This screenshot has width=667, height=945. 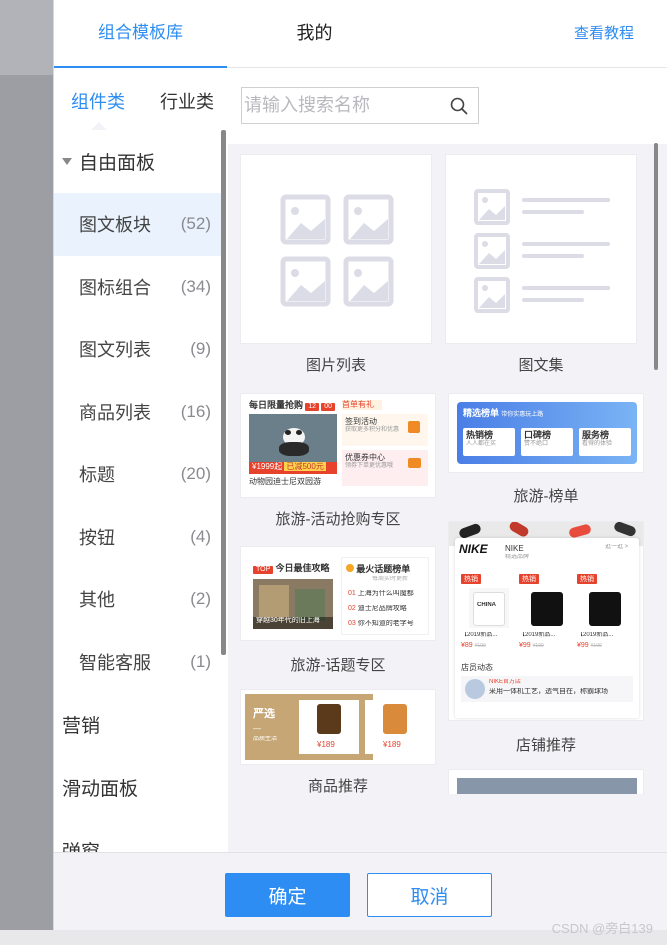 I want to click on sub-tab-bar: 组件类 行业类, so click(x=140, y=99).